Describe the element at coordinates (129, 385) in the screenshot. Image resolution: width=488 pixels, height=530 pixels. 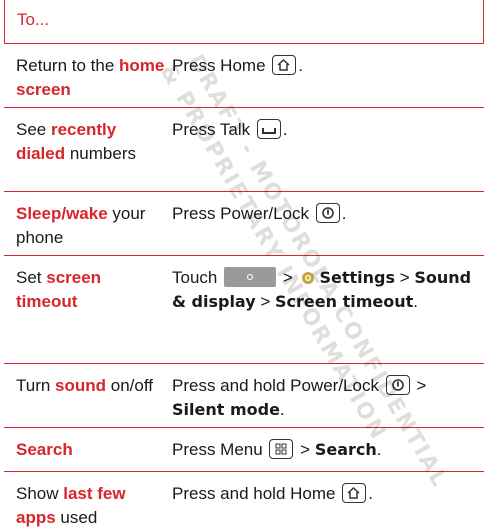
I see `cell-text: on/off` at that location.